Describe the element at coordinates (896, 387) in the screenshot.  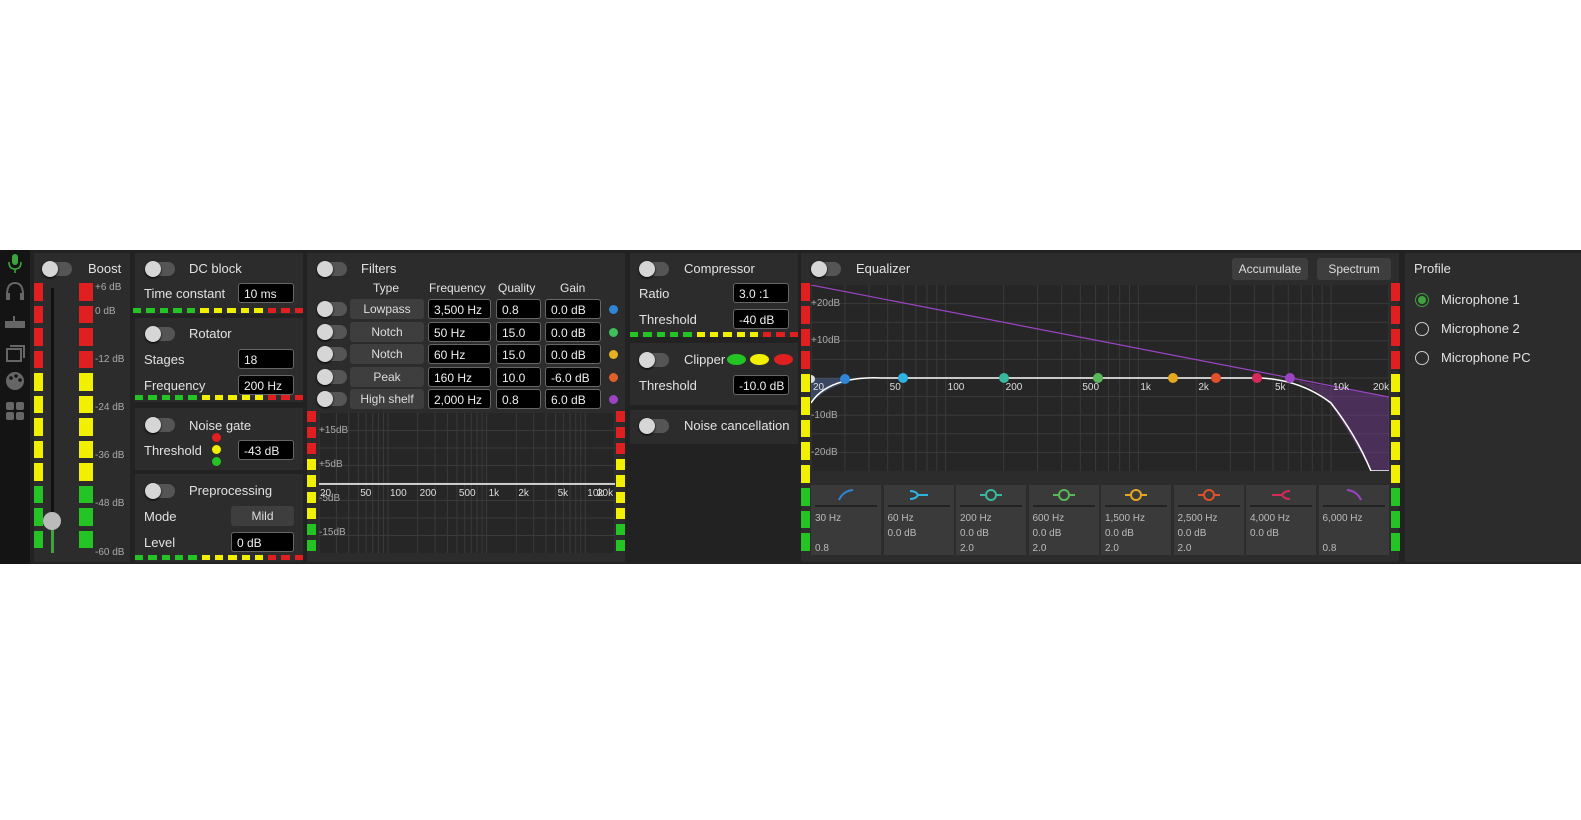
I see `graph-x-label: 50` at that location.